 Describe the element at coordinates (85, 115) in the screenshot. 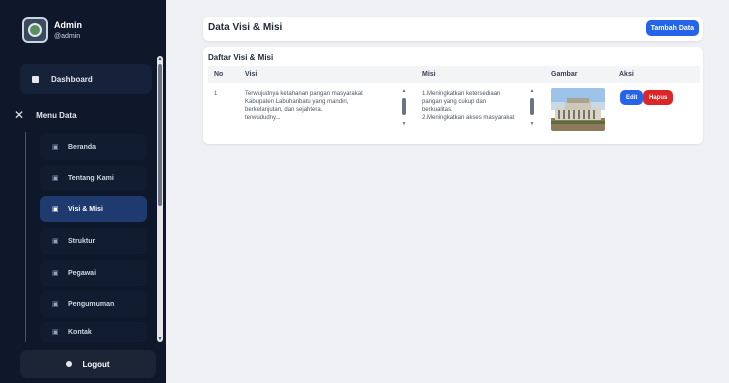

I see `menu-data-toggle: ✕ Menu Data` at that location.